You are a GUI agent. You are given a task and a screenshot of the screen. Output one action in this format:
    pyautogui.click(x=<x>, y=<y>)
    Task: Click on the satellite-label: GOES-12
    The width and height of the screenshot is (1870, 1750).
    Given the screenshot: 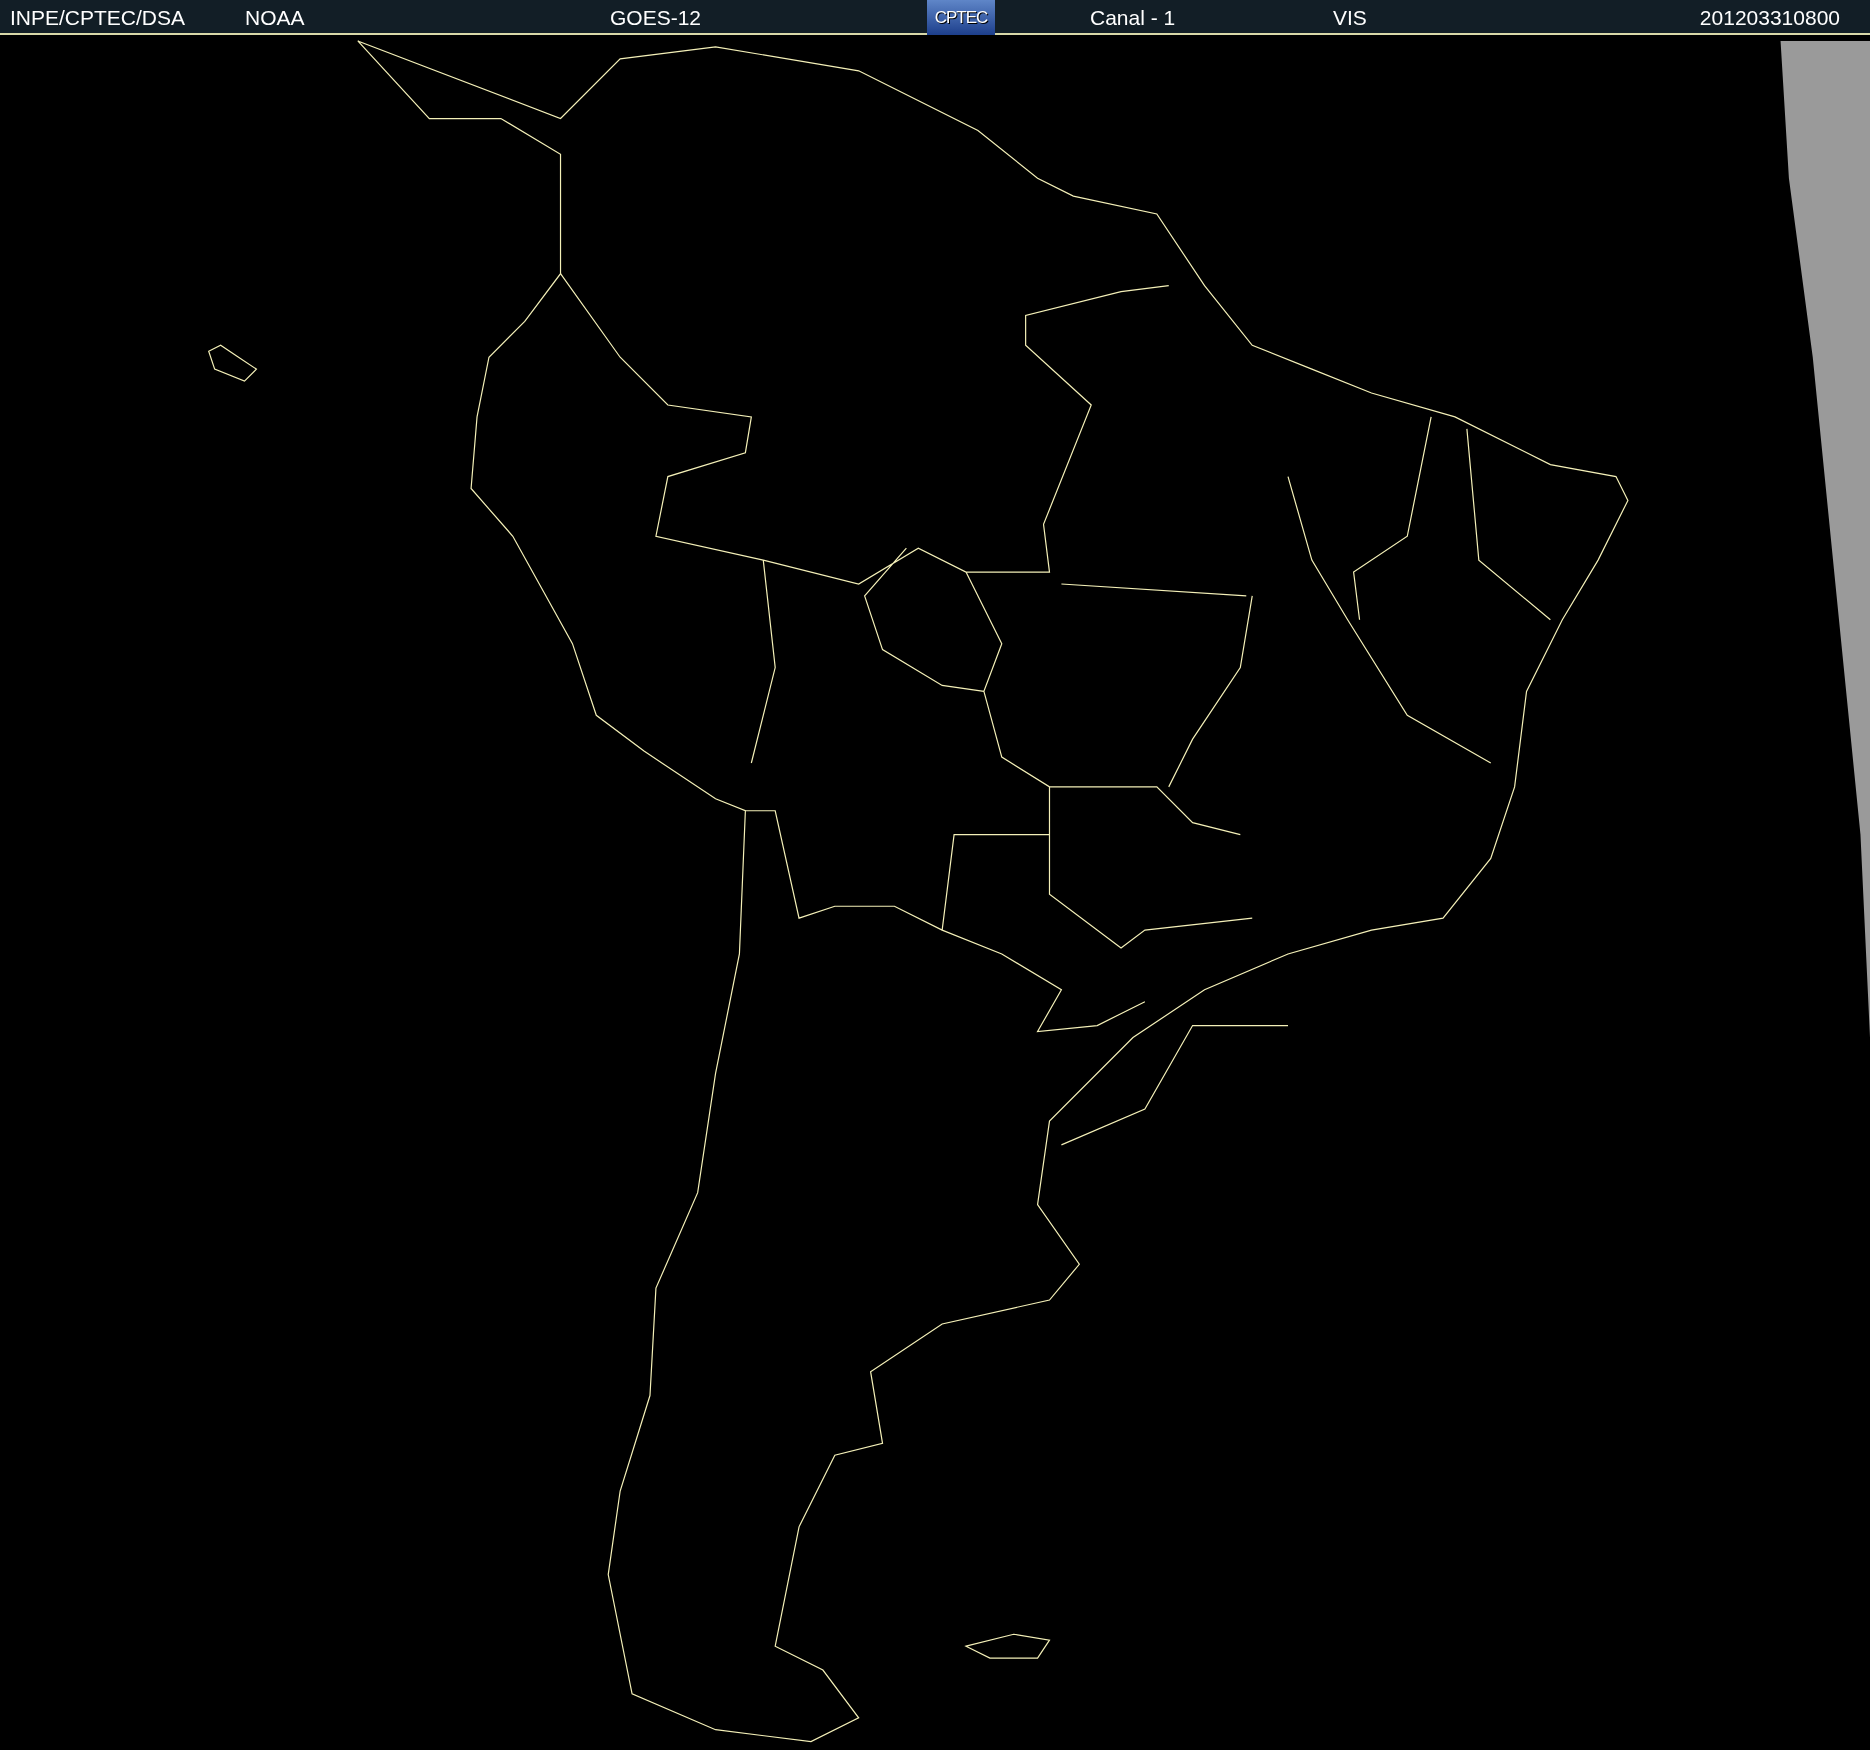 What is the action you would take?
    pyautogui.click(x=656, y=17)
    